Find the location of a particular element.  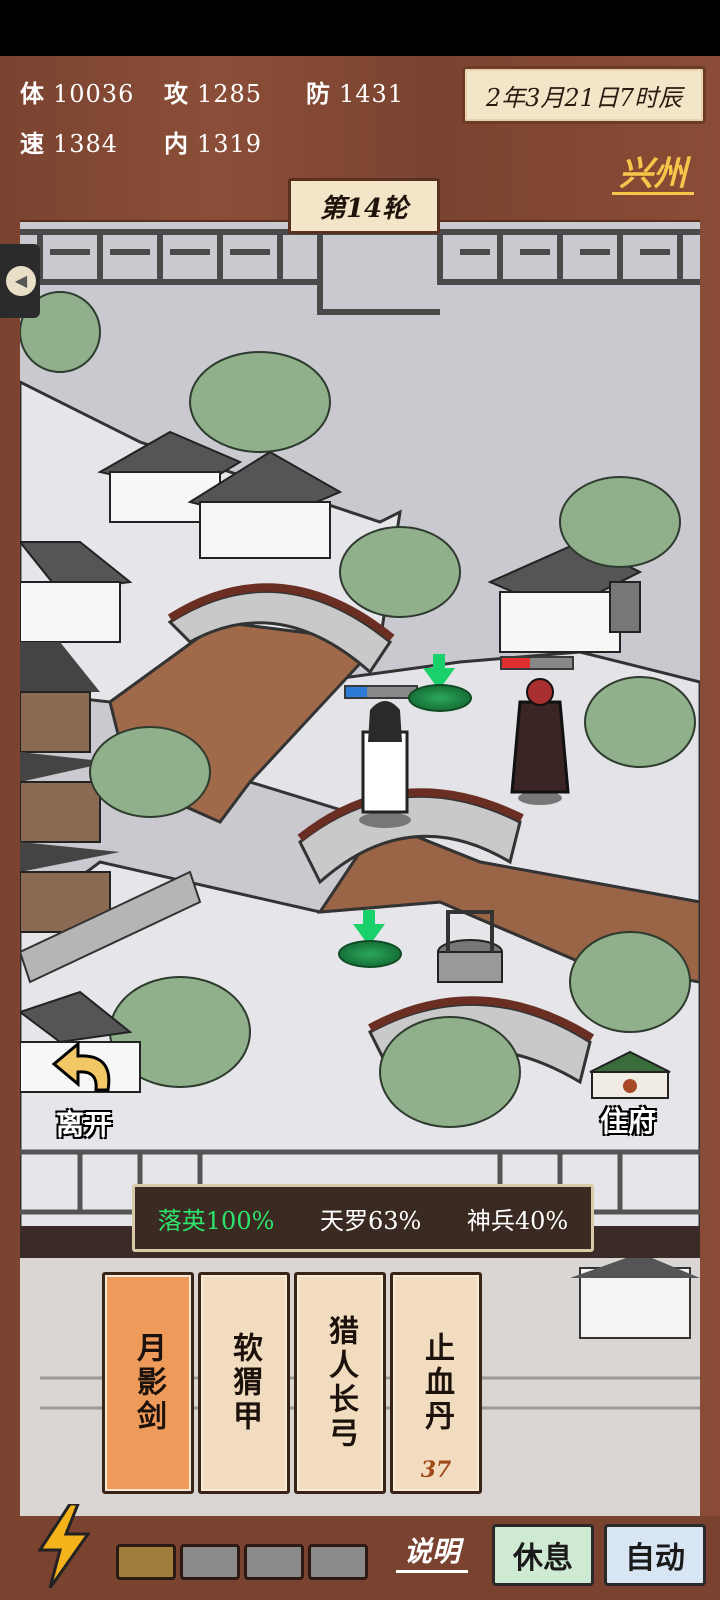

residence-button: 住府 is located at coordinates (628, 1120).